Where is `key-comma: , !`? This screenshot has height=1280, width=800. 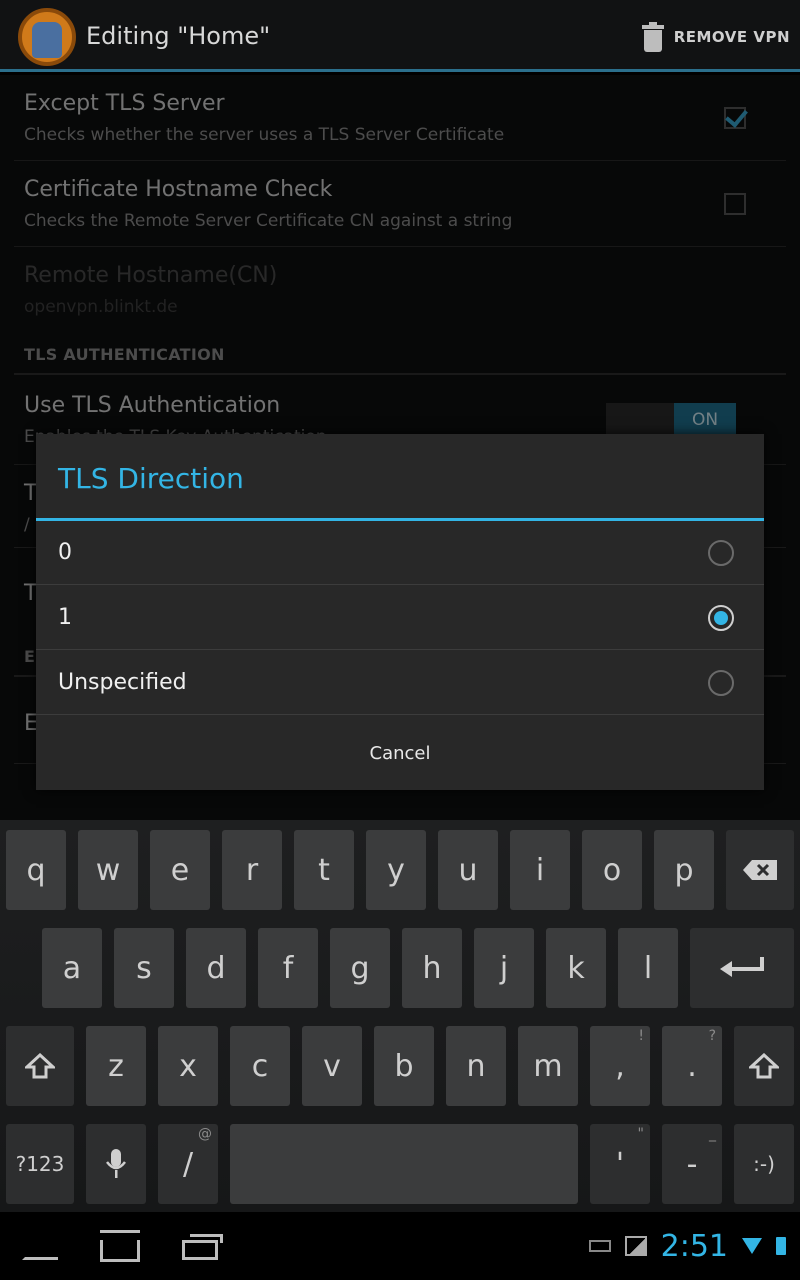
key-comma: , ! is located at coordinates (620, 1066).